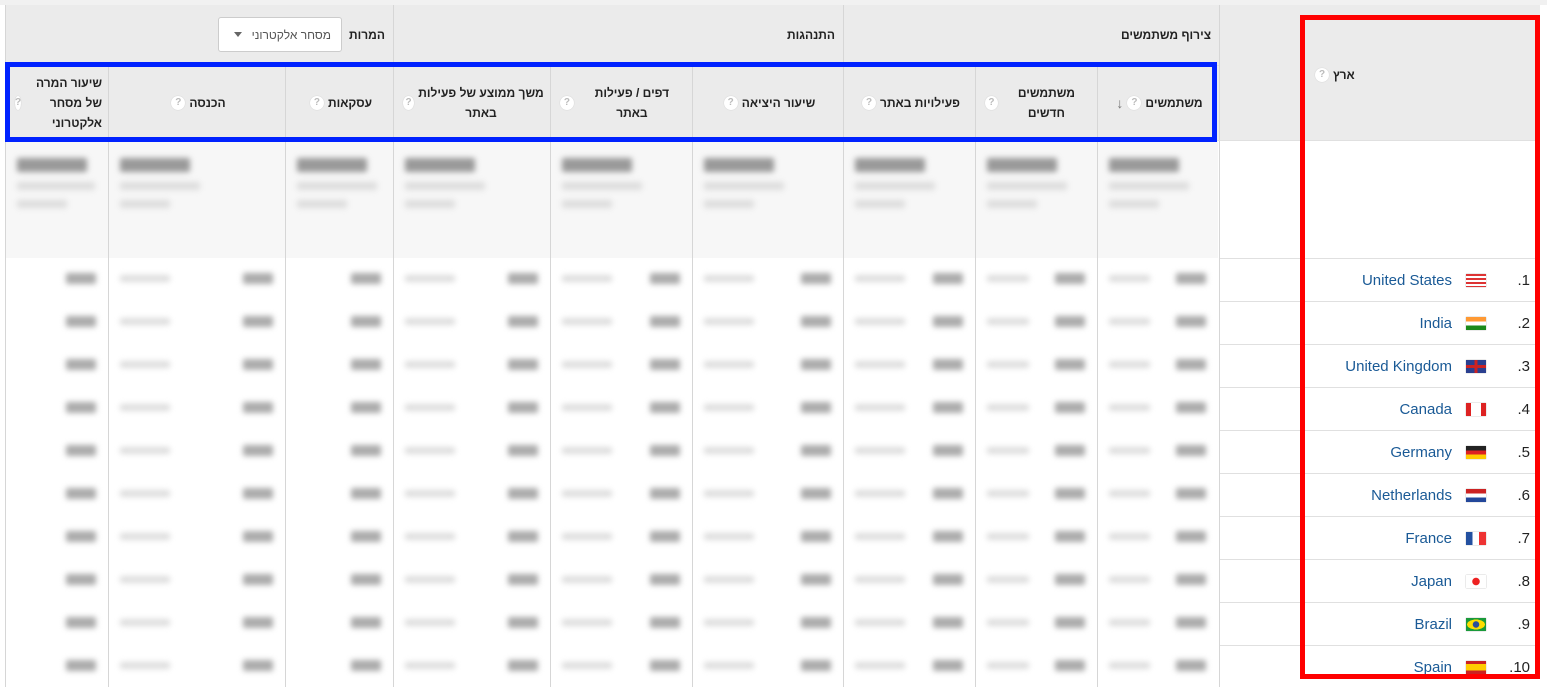 The height and width of the screenshot is (688, 1547). What do you see at coordinates (291, 34) in the screenshot?
I see `dropdown-value: מסחר אלקטרוני` at bounding box center [291, 34].